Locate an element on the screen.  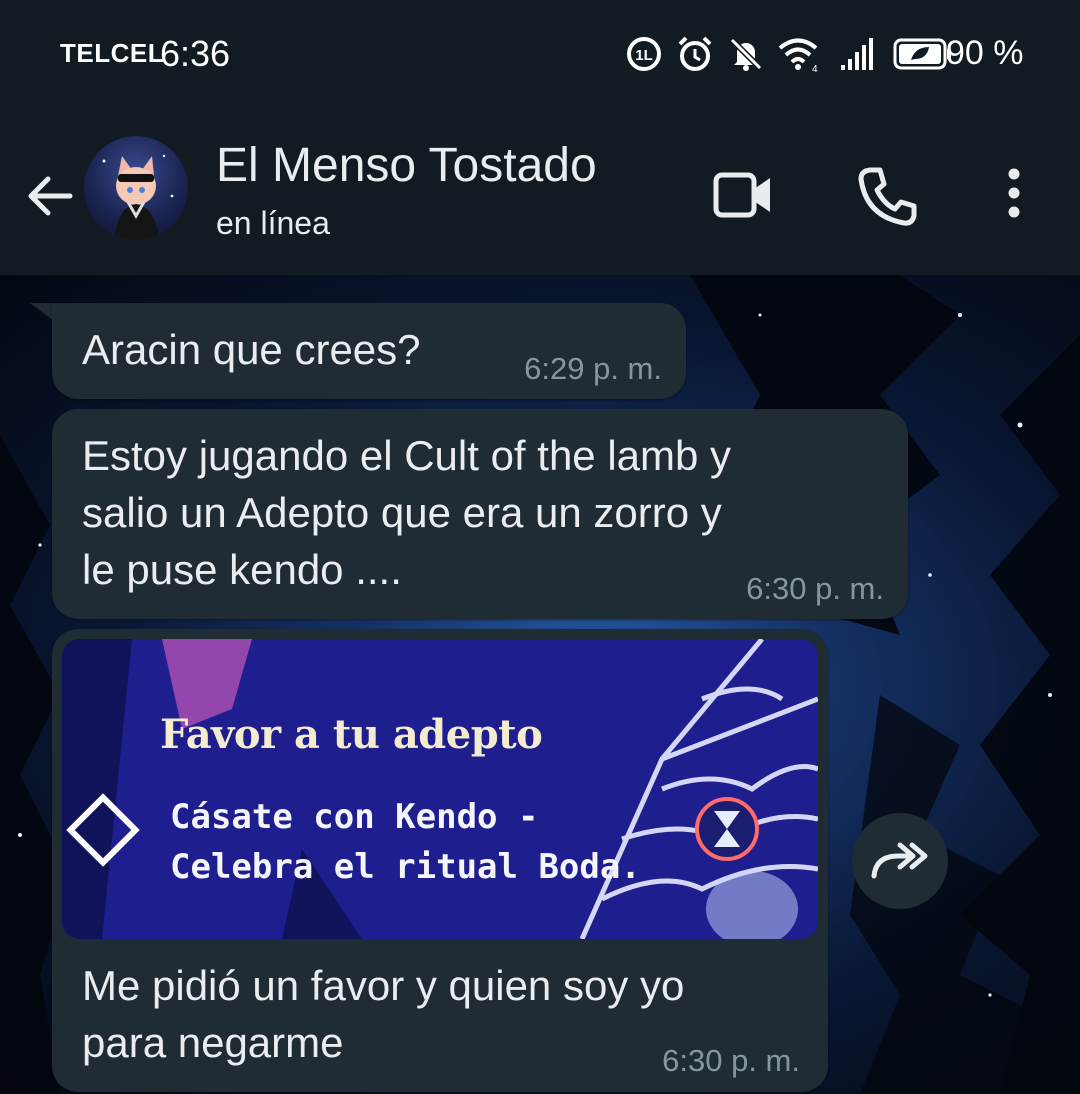
battery-percent: 90 % is located at coordinates (985, 53).